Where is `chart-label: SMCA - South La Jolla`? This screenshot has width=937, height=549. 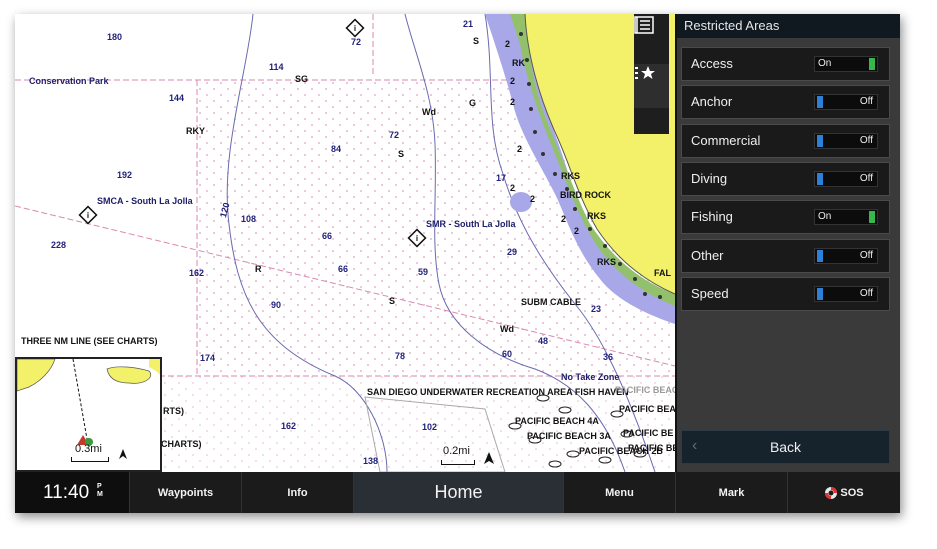 chart-label: SMCA - South La Jolla is located at coordinates (145, 201).